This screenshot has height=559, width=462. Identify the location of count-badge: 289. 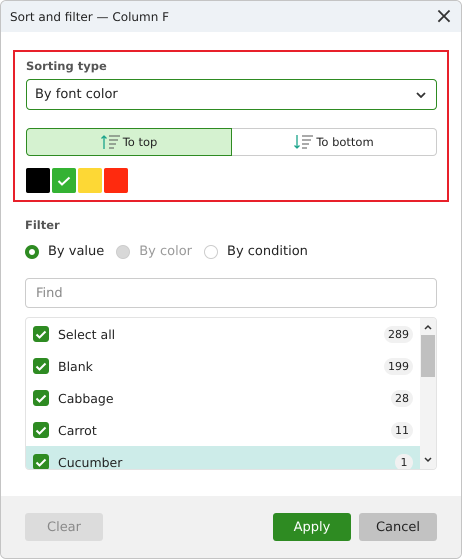
(398, 334).